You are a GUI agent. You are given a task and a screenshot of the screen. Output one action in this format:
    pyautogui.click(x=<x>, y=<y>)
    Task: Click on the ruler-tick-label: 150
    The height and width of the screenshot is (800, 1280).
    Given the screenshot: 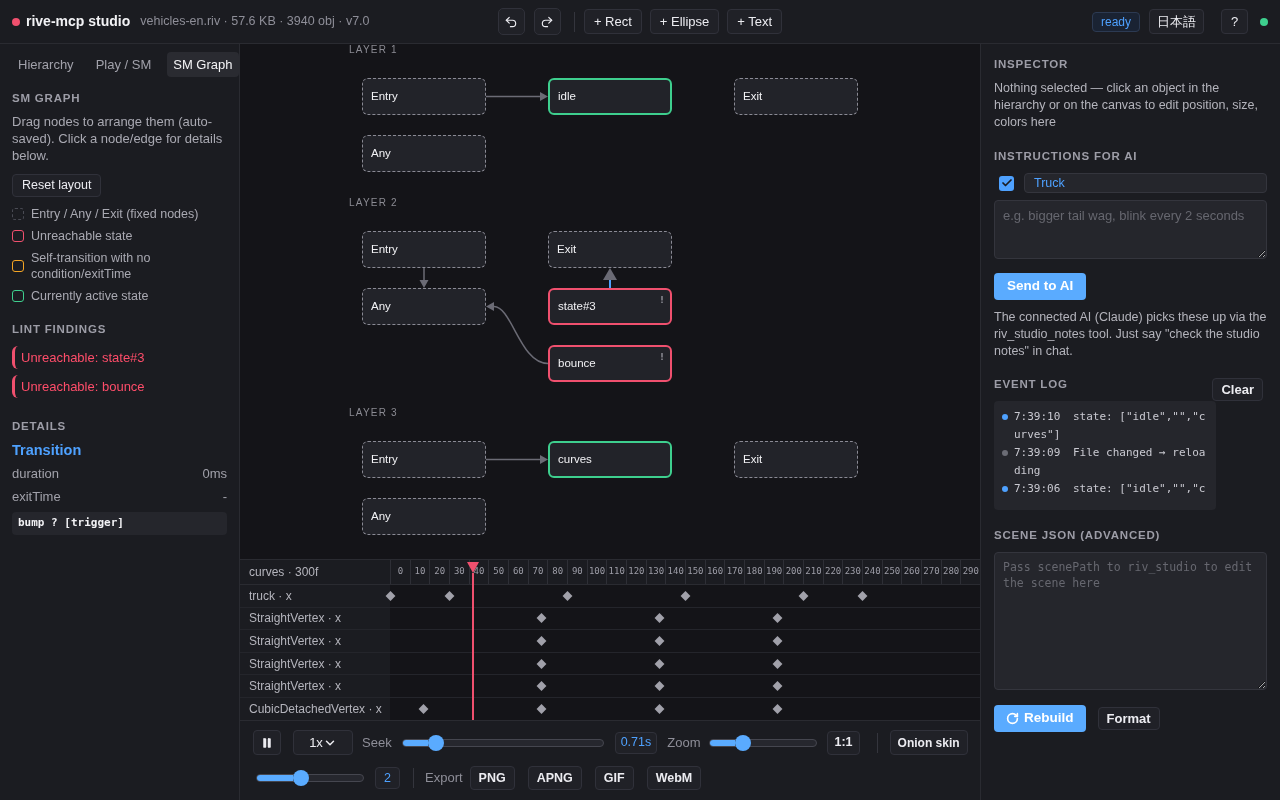 What is the action you would take?
    pyautogui.click(x=695, y=572)
    